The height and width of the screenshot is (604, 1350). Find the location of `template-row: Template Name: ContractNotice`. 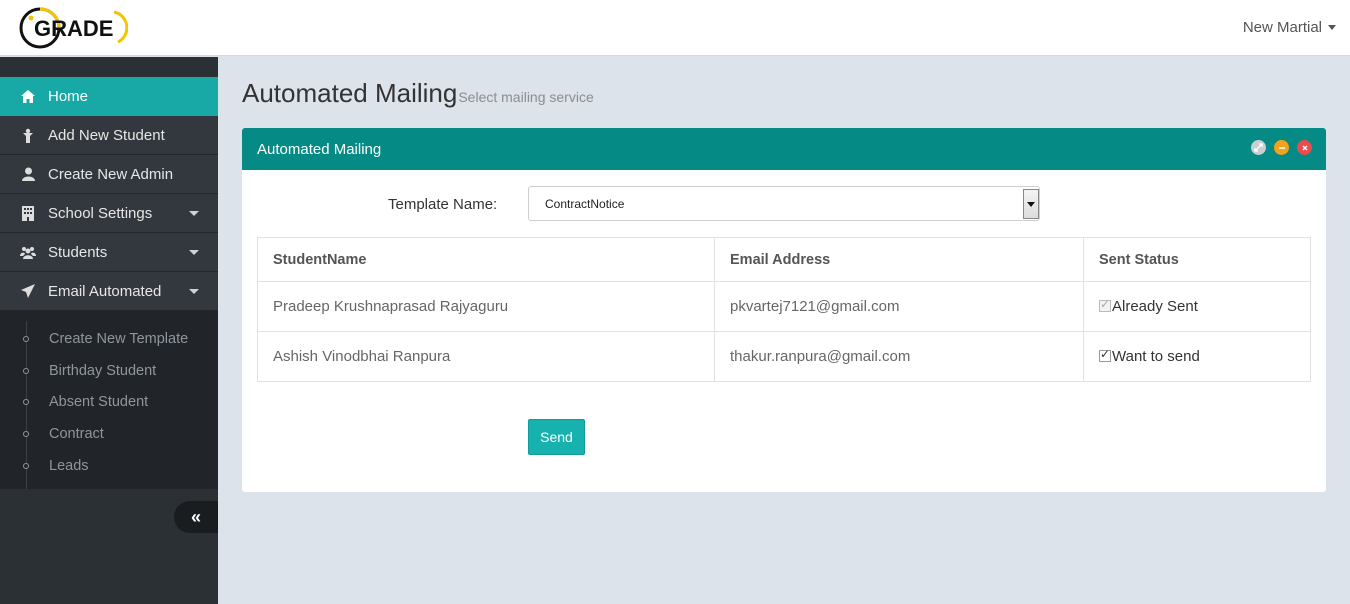

template-row: Template Name: ContractNotice is located at coordinates (784, 204).